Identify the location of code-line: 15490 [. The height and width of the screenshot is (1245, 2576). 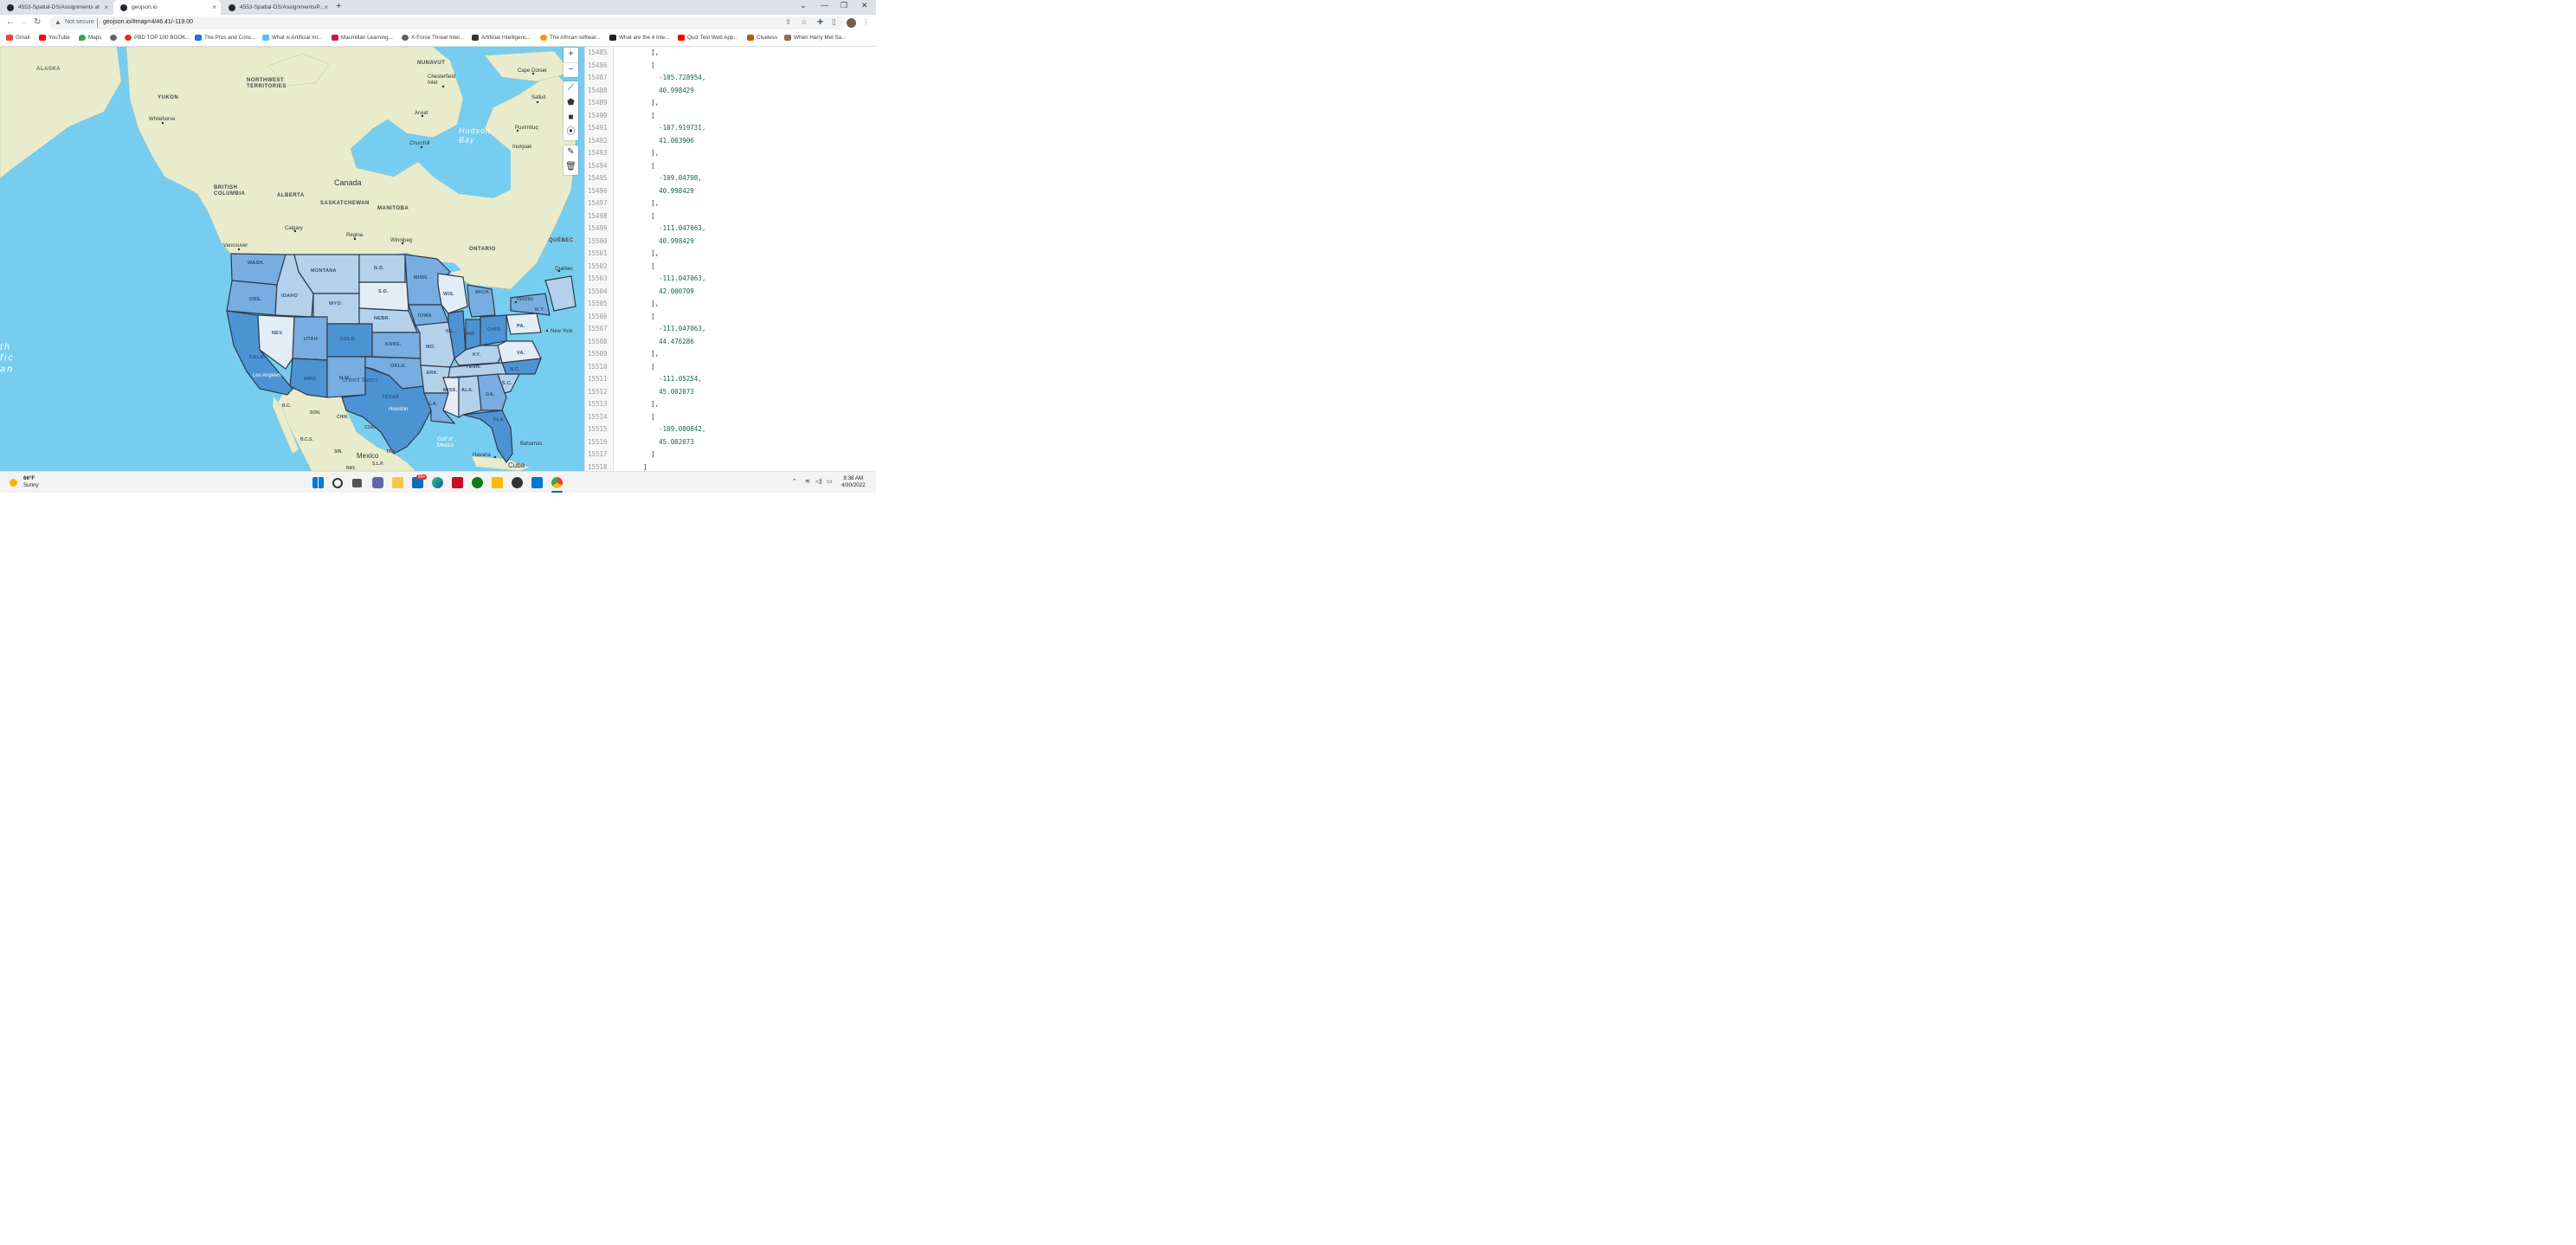
(730, 116).